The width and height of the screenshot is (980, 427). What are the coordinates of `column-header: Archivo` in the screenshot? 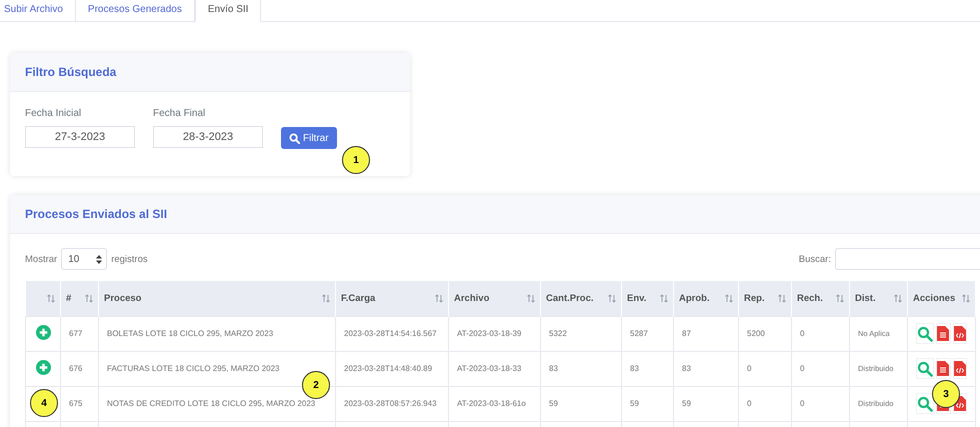 It's located at (494, 298).